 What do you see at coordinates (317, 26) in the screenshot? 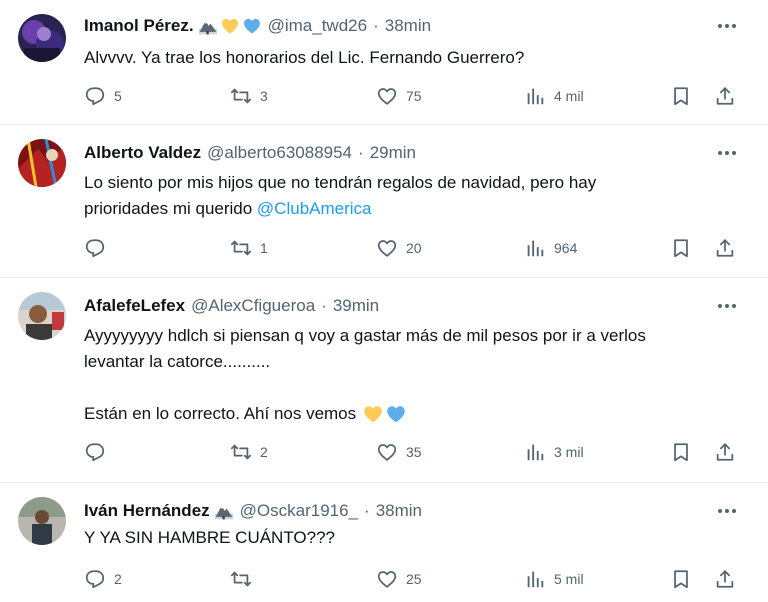
I see `user-handle: @ima_twd26` at bounding box center [317, 26].